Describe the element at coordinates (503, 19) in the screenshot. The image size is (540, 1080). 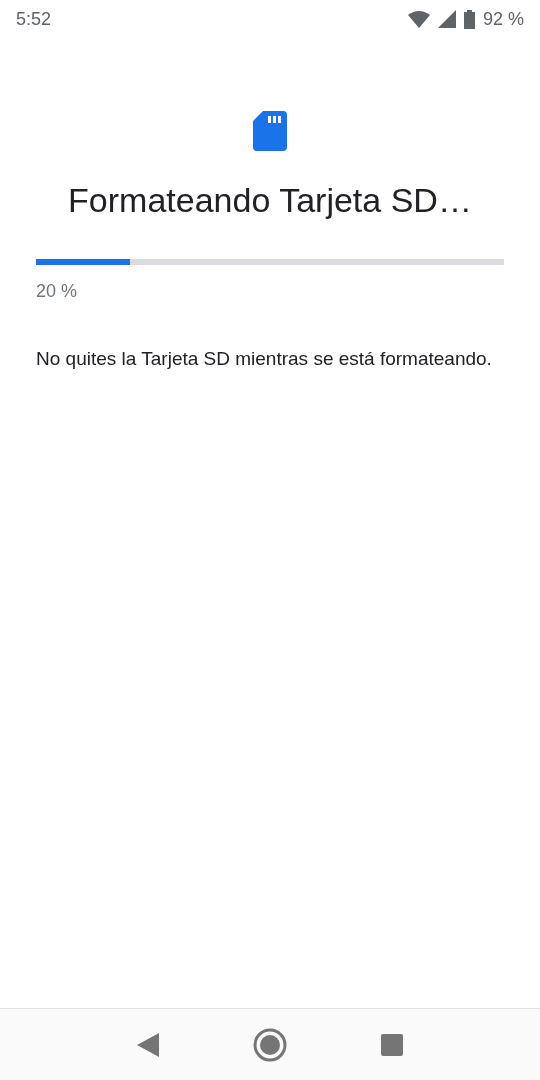
I see `battery-percentage: 92 %` at that location.